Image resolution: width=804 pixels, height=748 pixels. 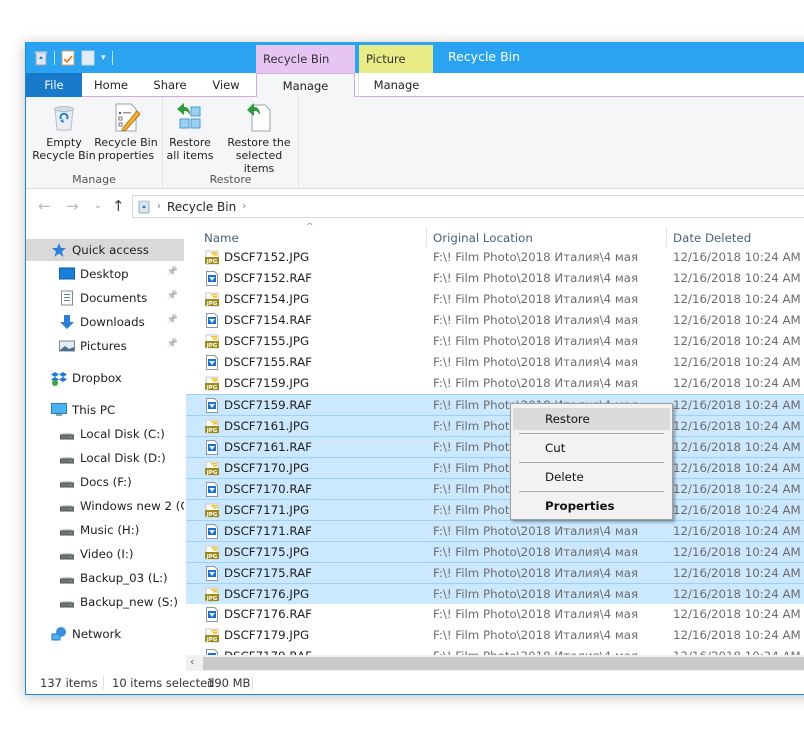 I want to click on up-arrow-icon: ↑, so click(x=118, y=206).